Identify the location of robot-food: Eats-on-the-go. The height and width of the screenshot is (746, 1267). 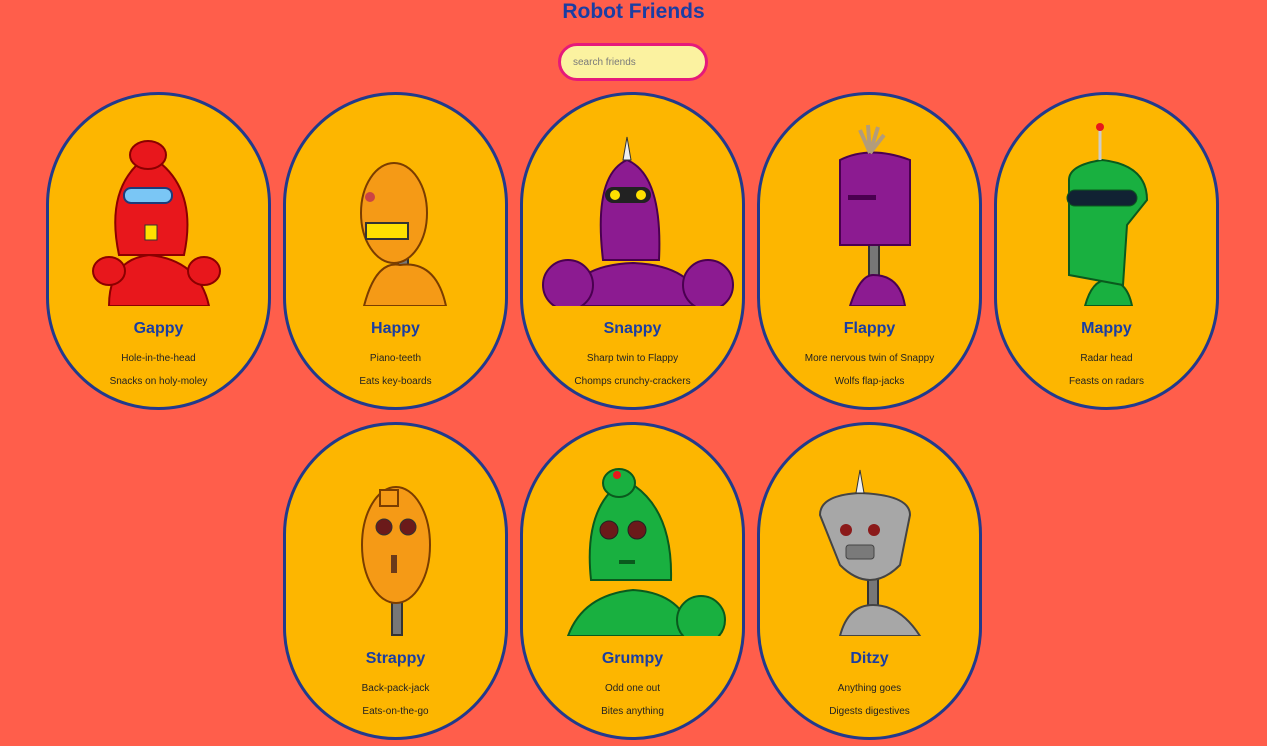
(395, 711).